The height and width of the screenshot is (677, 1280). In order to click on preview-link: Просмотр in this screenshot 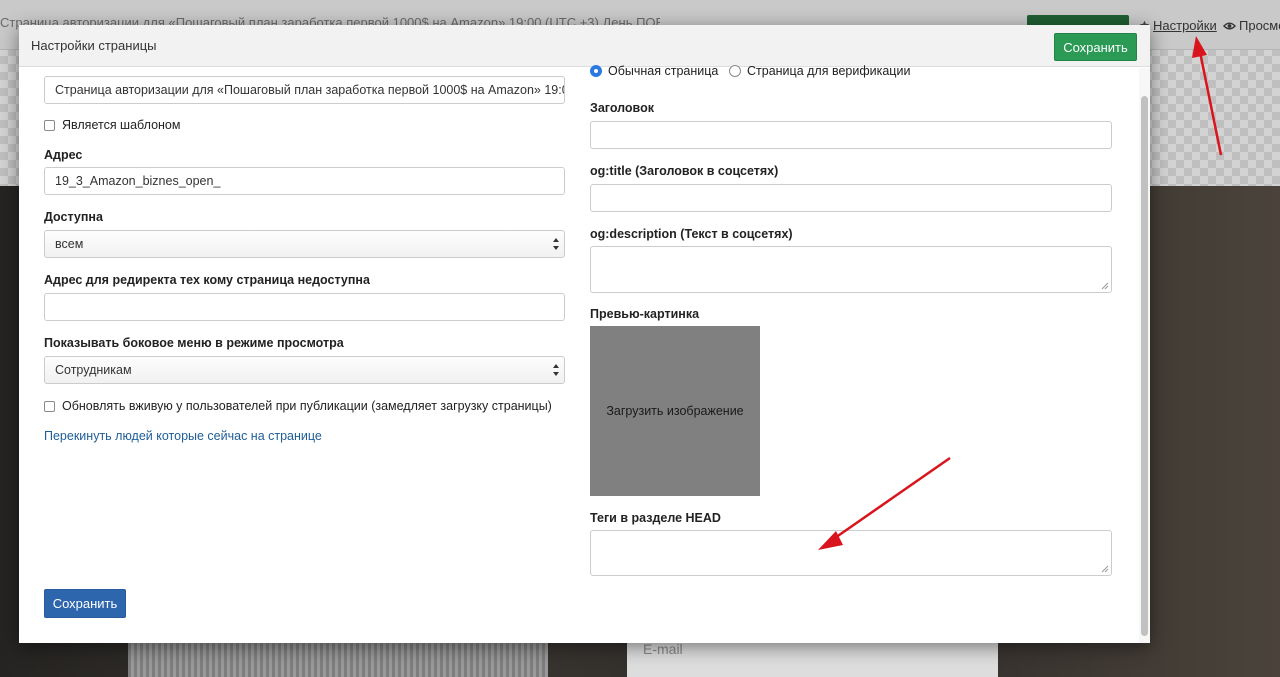, I will do `click(1251, 25)`.